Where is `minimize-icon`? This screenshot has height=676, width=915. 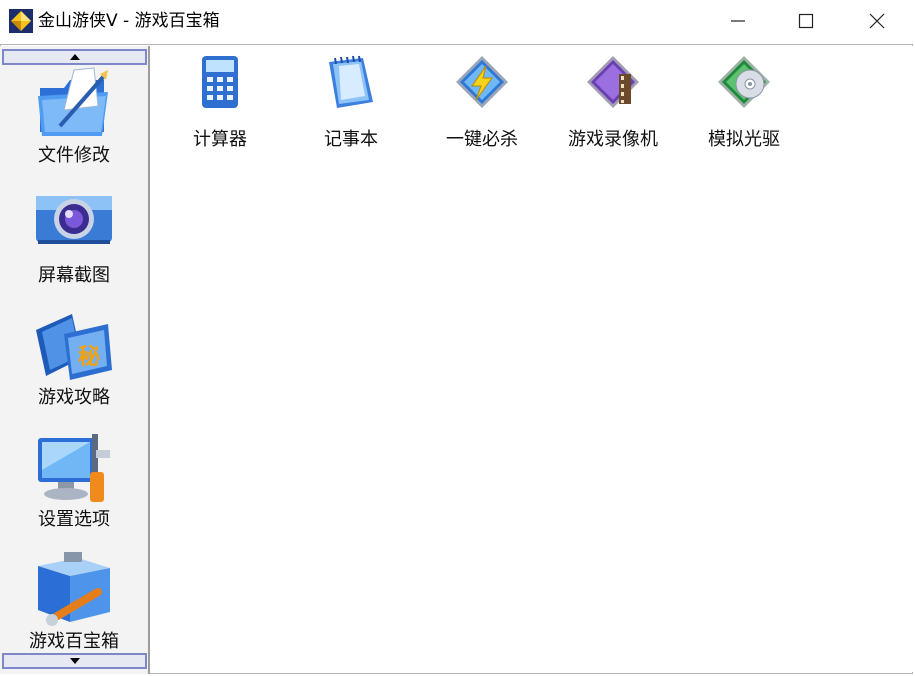
minimize-icon is located at coordinates (738, 21).